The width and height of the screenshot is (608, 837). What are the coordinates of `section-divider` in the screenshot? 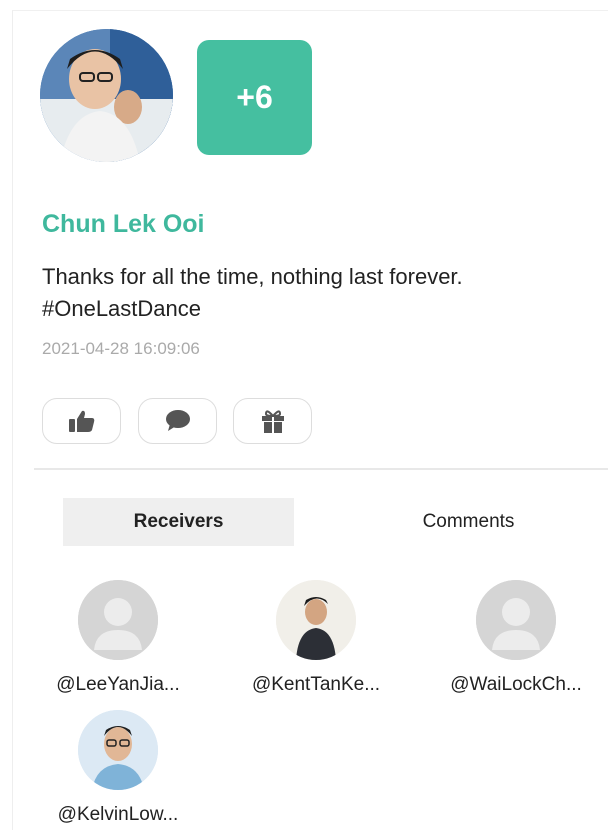 It's located at (321, 469).